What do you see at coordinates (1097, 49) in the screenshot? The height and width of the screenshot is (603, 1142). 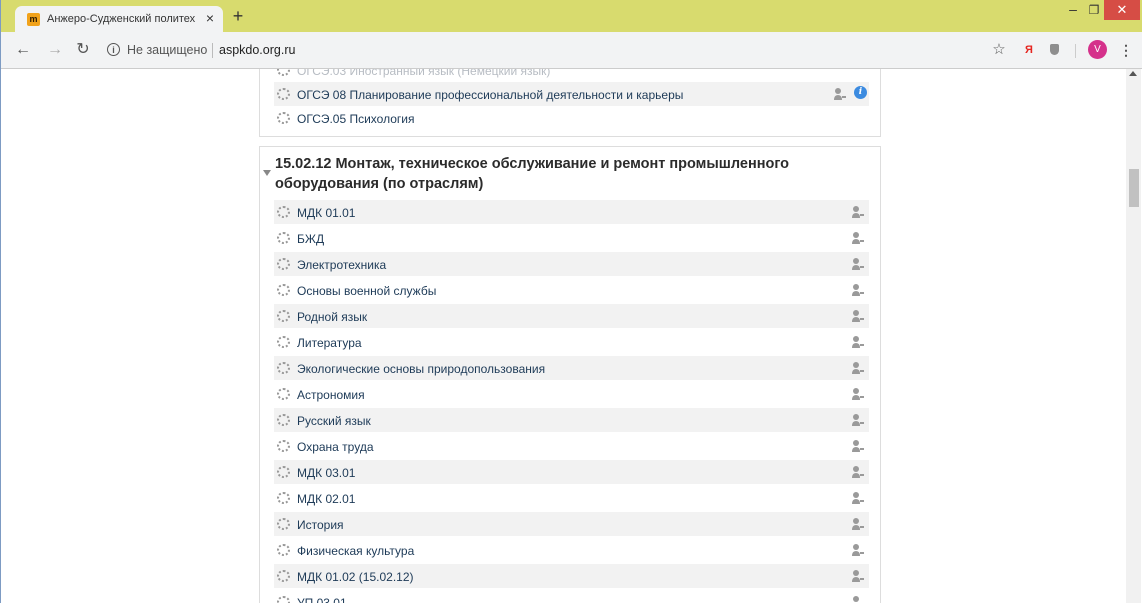 I see `profile-avatar: V` at bounding box center [1097, 49].